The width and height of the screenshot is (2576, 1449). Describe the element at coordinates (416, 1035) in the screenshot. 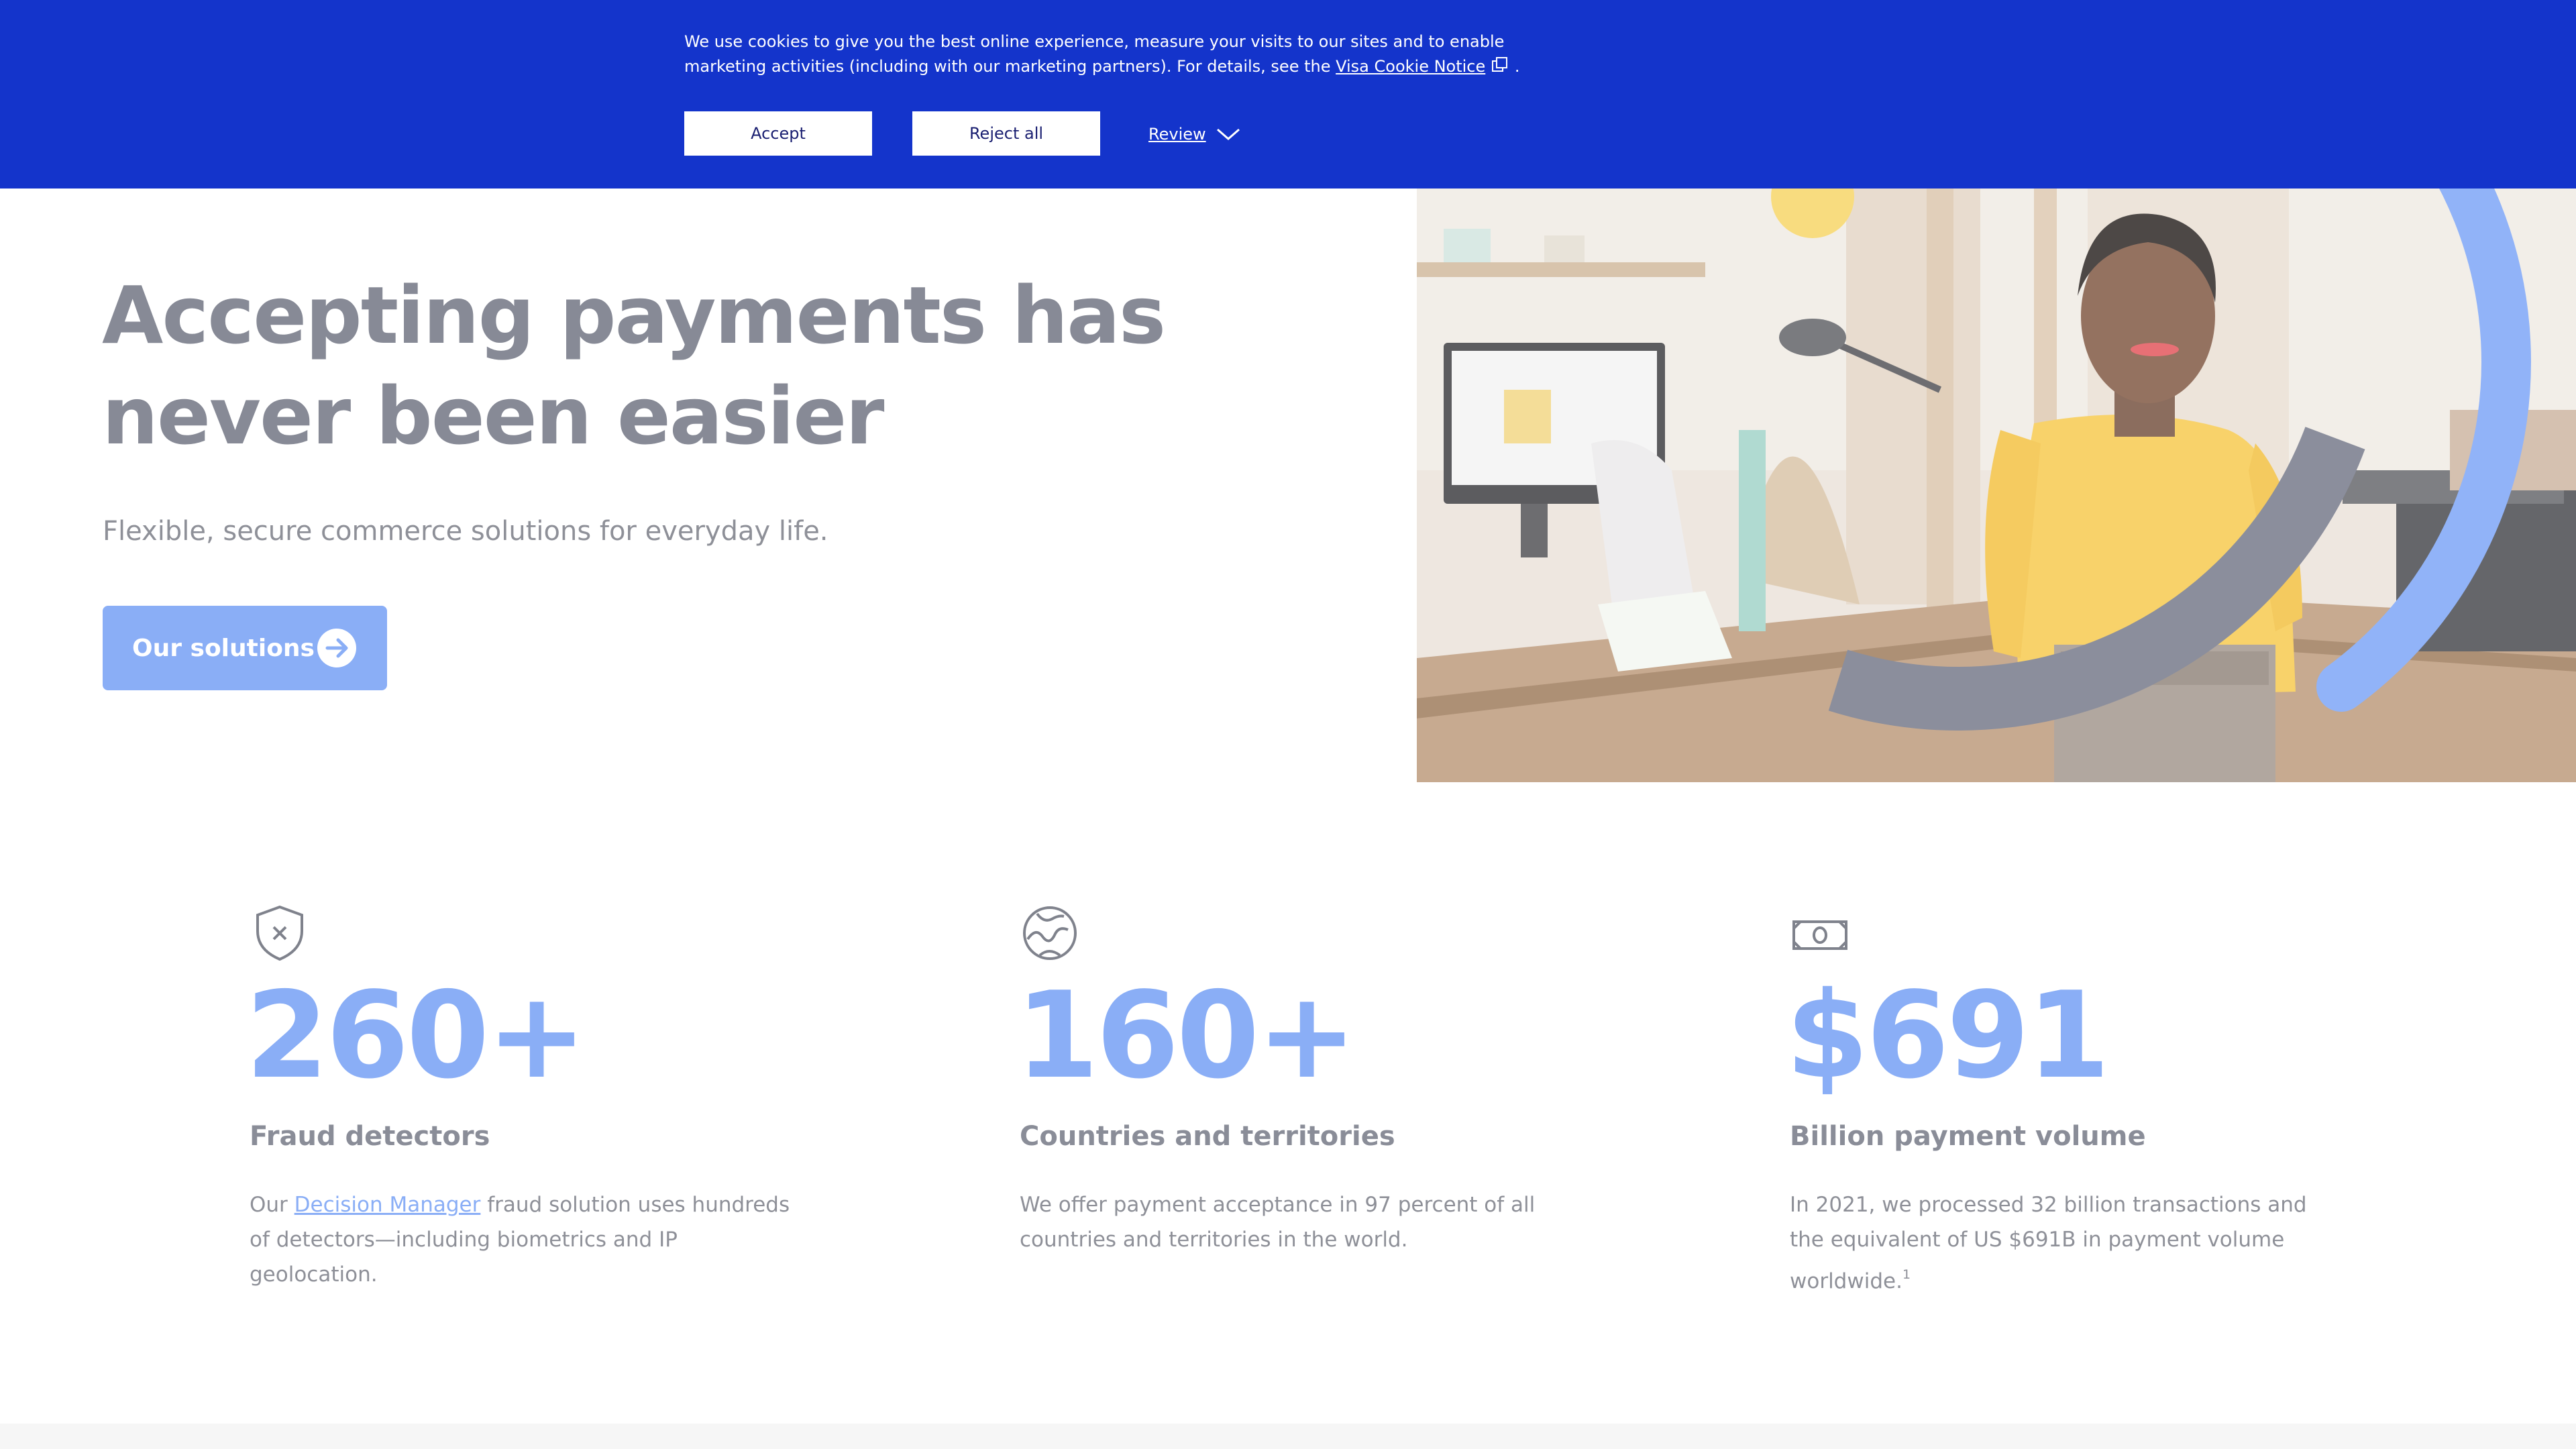

I see `stat-value: 260+` at that location.